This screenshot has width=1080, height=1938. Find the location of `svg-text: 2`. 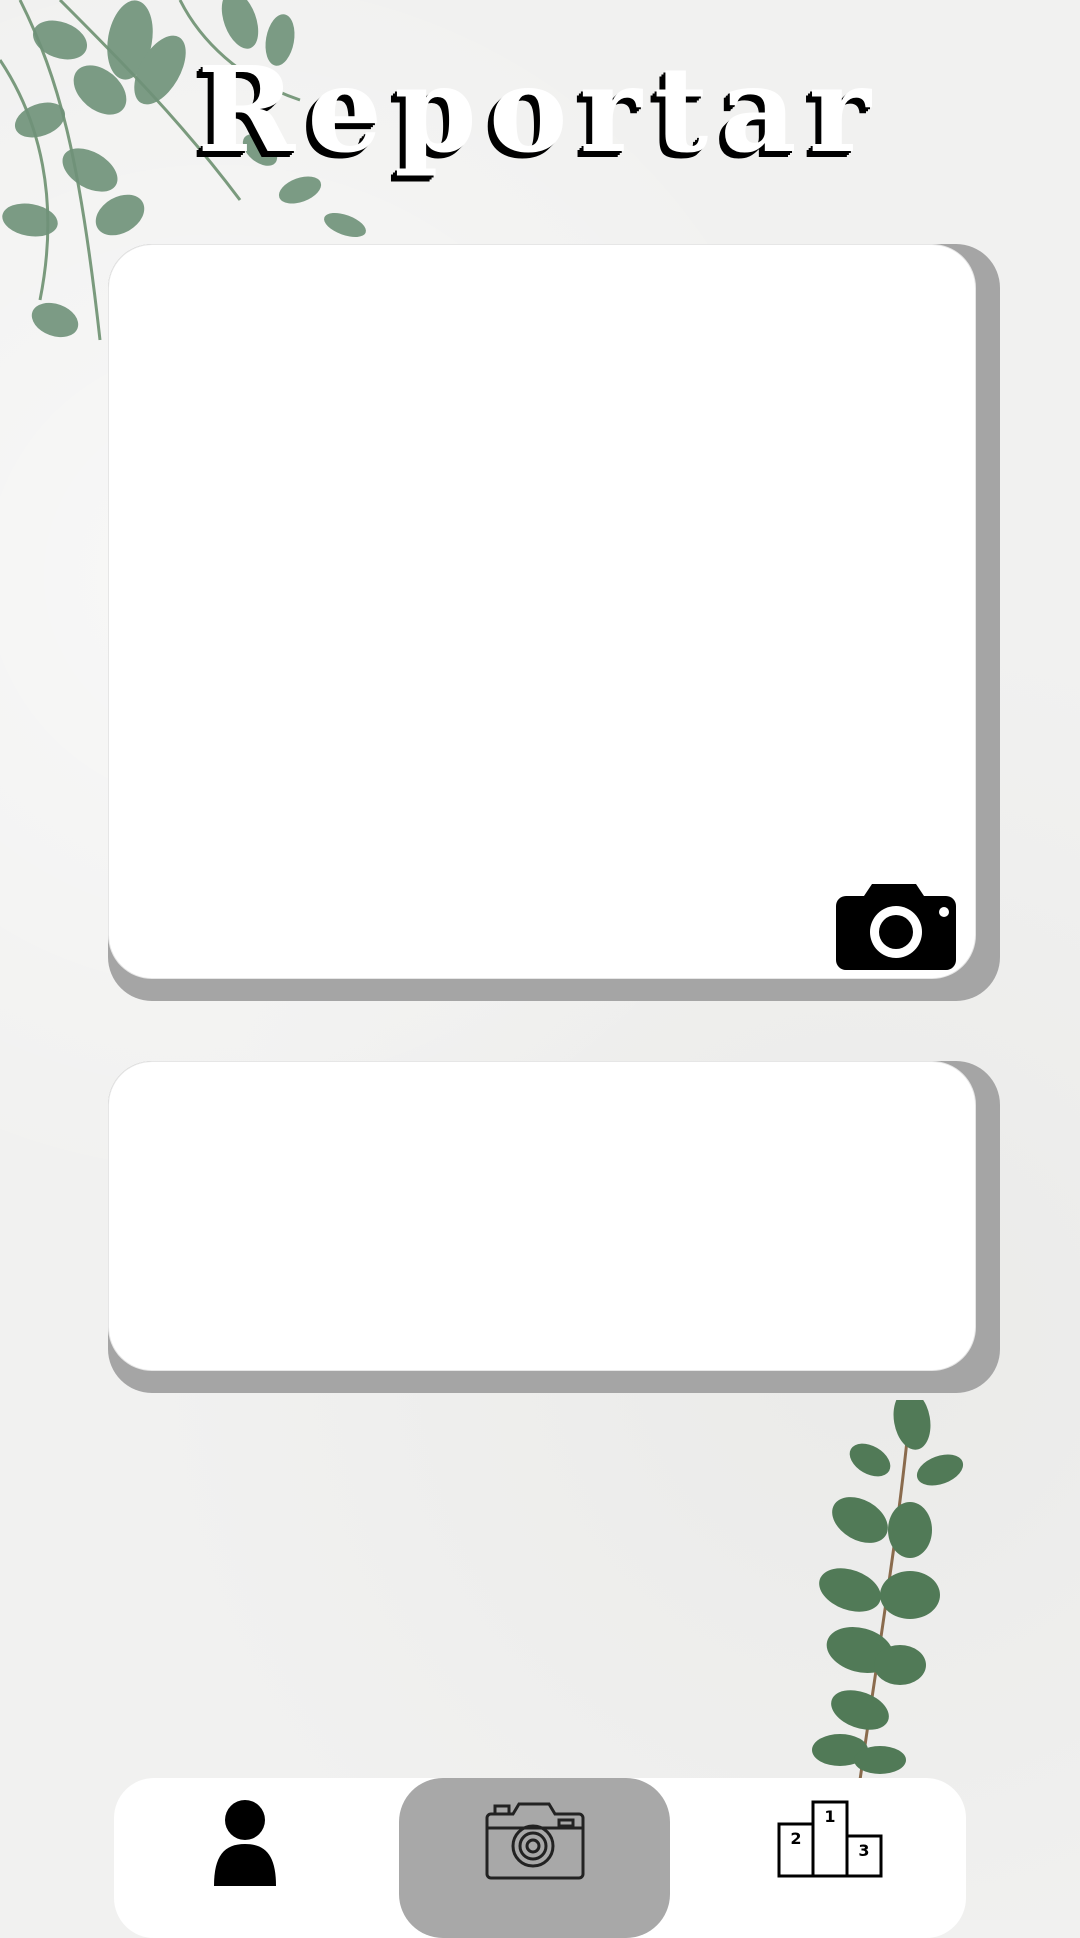

svg-text: 2 is located at coordinates (795, 1838).